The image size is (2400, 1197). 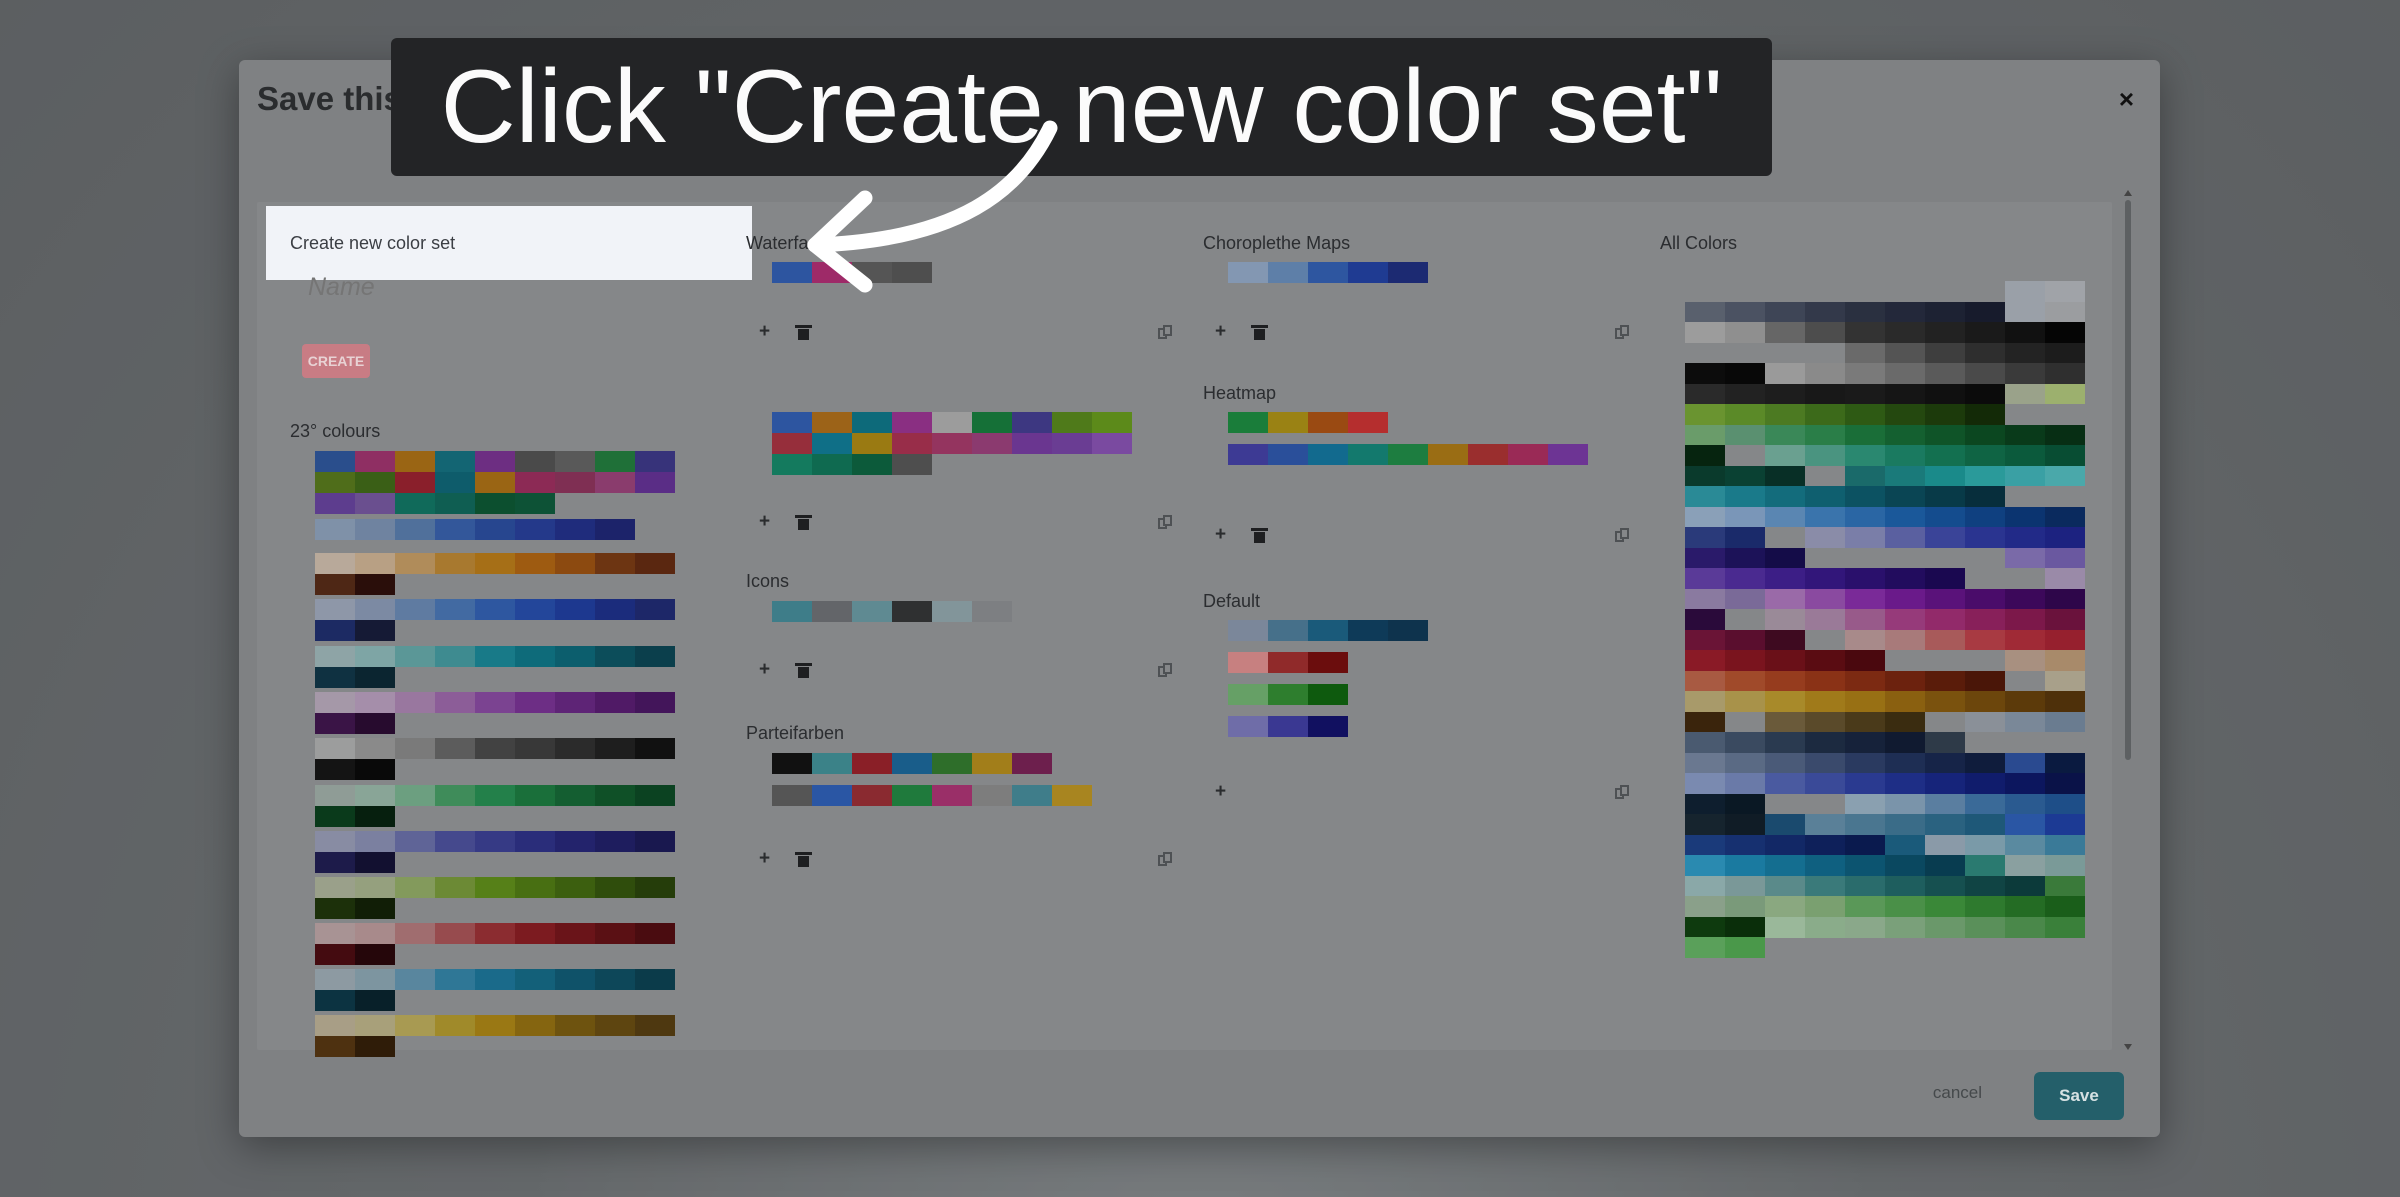 What do you see at coordinates (932, 206) in the screenshot?
I see `tutorial-arrow-icon` at bounding box center [932, 206].